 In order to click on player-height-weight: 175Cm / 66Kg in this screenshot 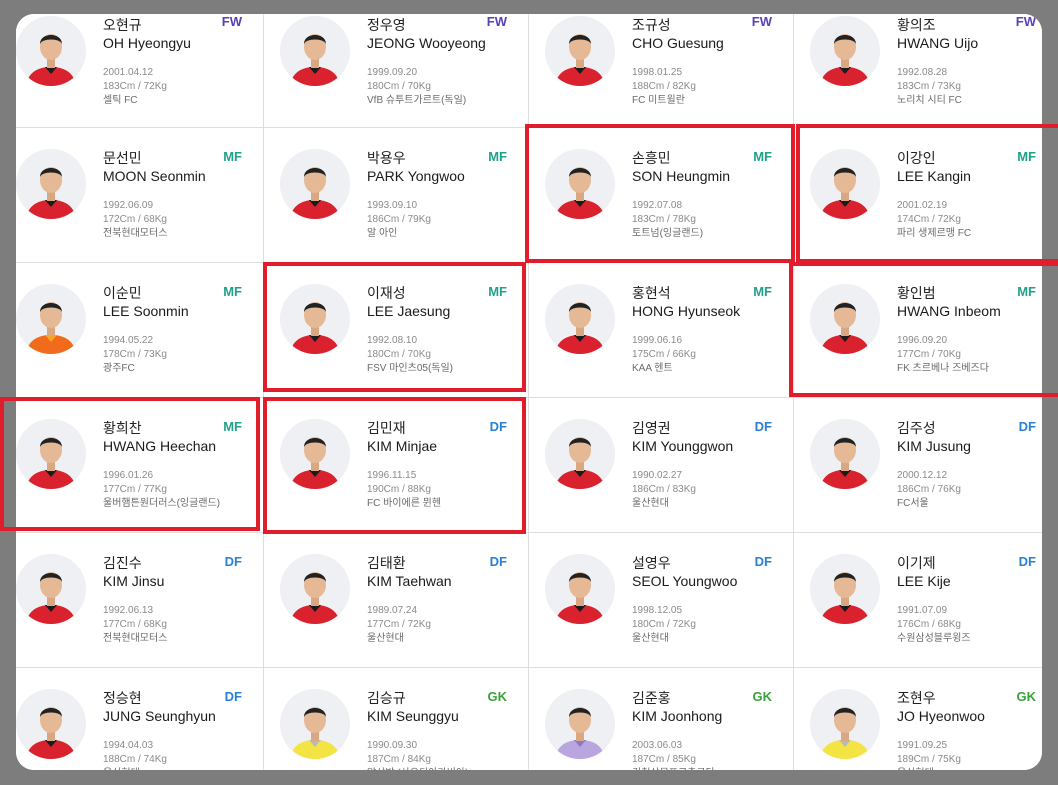, I will do `click(664, 354)`.